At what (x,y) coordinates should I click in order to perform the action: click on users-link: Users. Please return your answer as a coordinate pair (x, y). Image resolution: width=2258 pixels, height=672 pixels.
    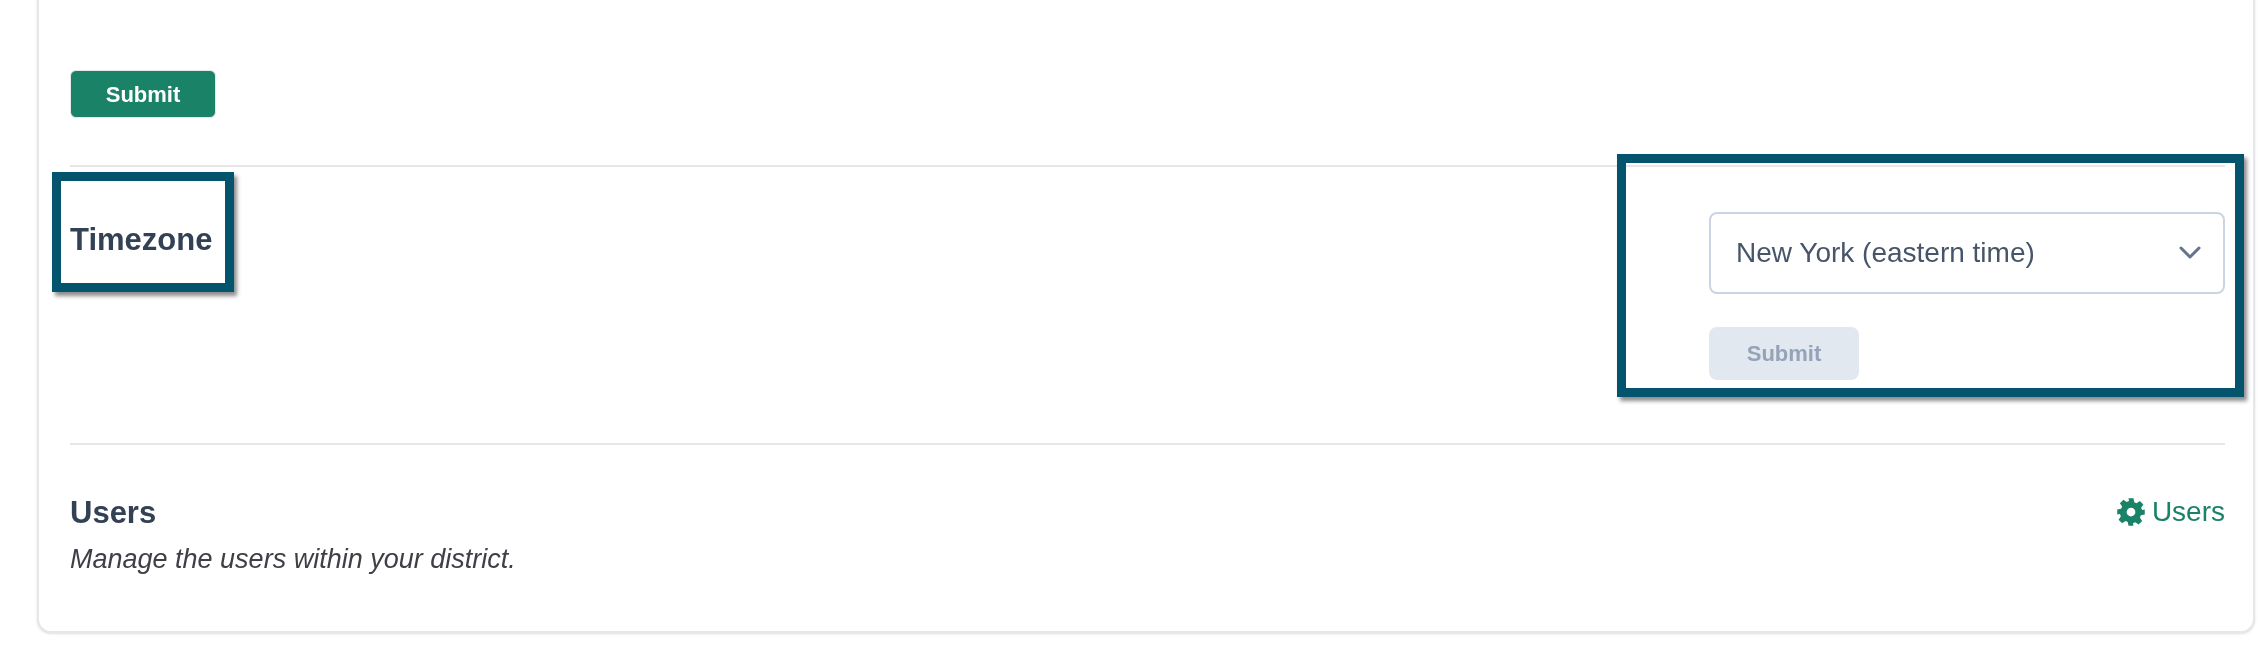
    Looking at the image, I should click on (2170, 512).